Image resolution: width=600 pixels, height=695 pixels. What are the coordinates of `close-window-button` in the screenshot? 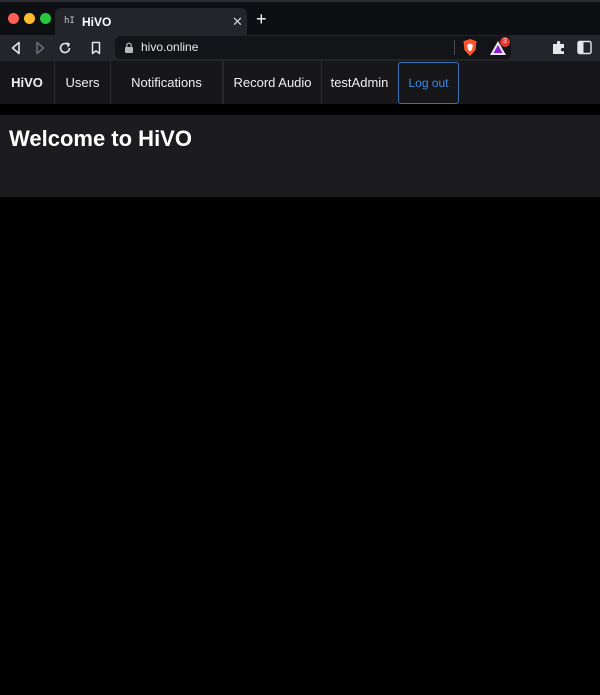 It's located at (13, 18).